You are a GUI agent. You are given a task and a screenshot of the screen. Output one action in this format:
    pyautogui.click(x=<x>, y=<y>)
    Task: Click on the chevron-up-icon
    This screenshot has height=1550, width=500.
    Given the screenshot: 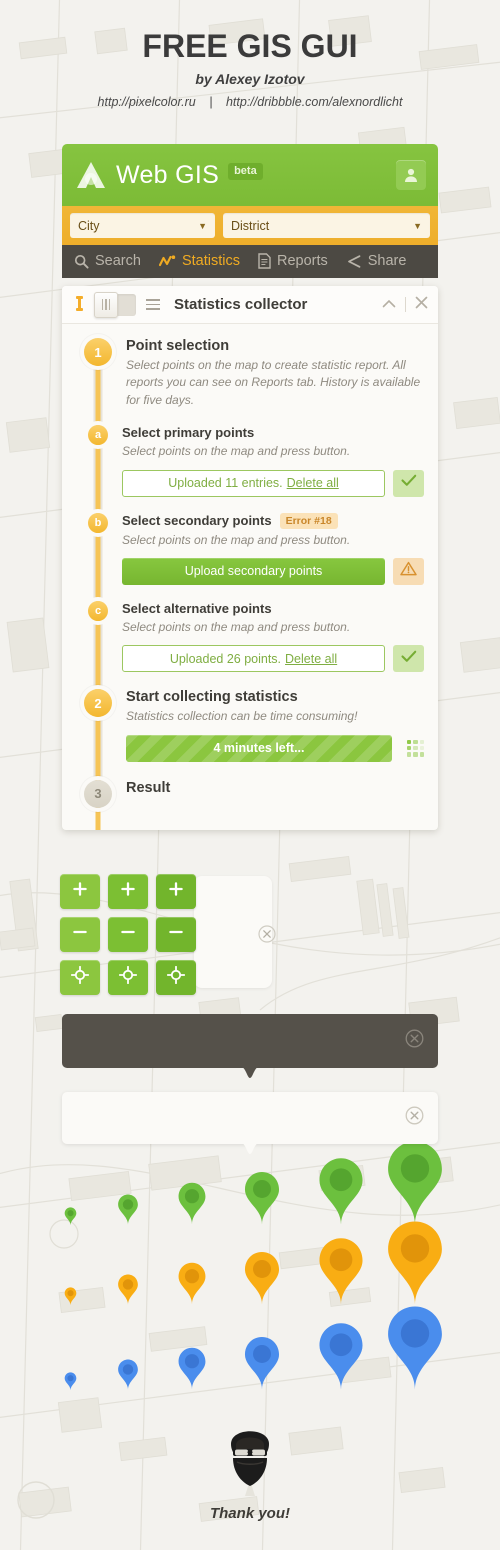 What is the action you would take?
    pyautogui.click(x=389, y=305)
    